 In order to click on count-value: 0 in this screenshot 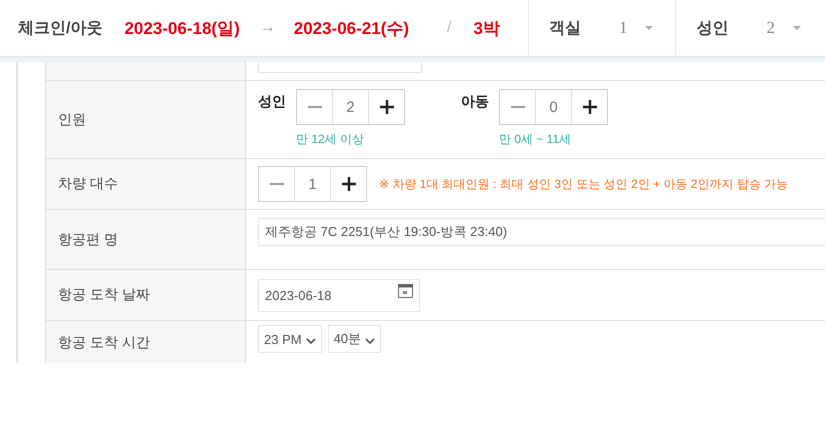, I will do `click(553, 107)`.